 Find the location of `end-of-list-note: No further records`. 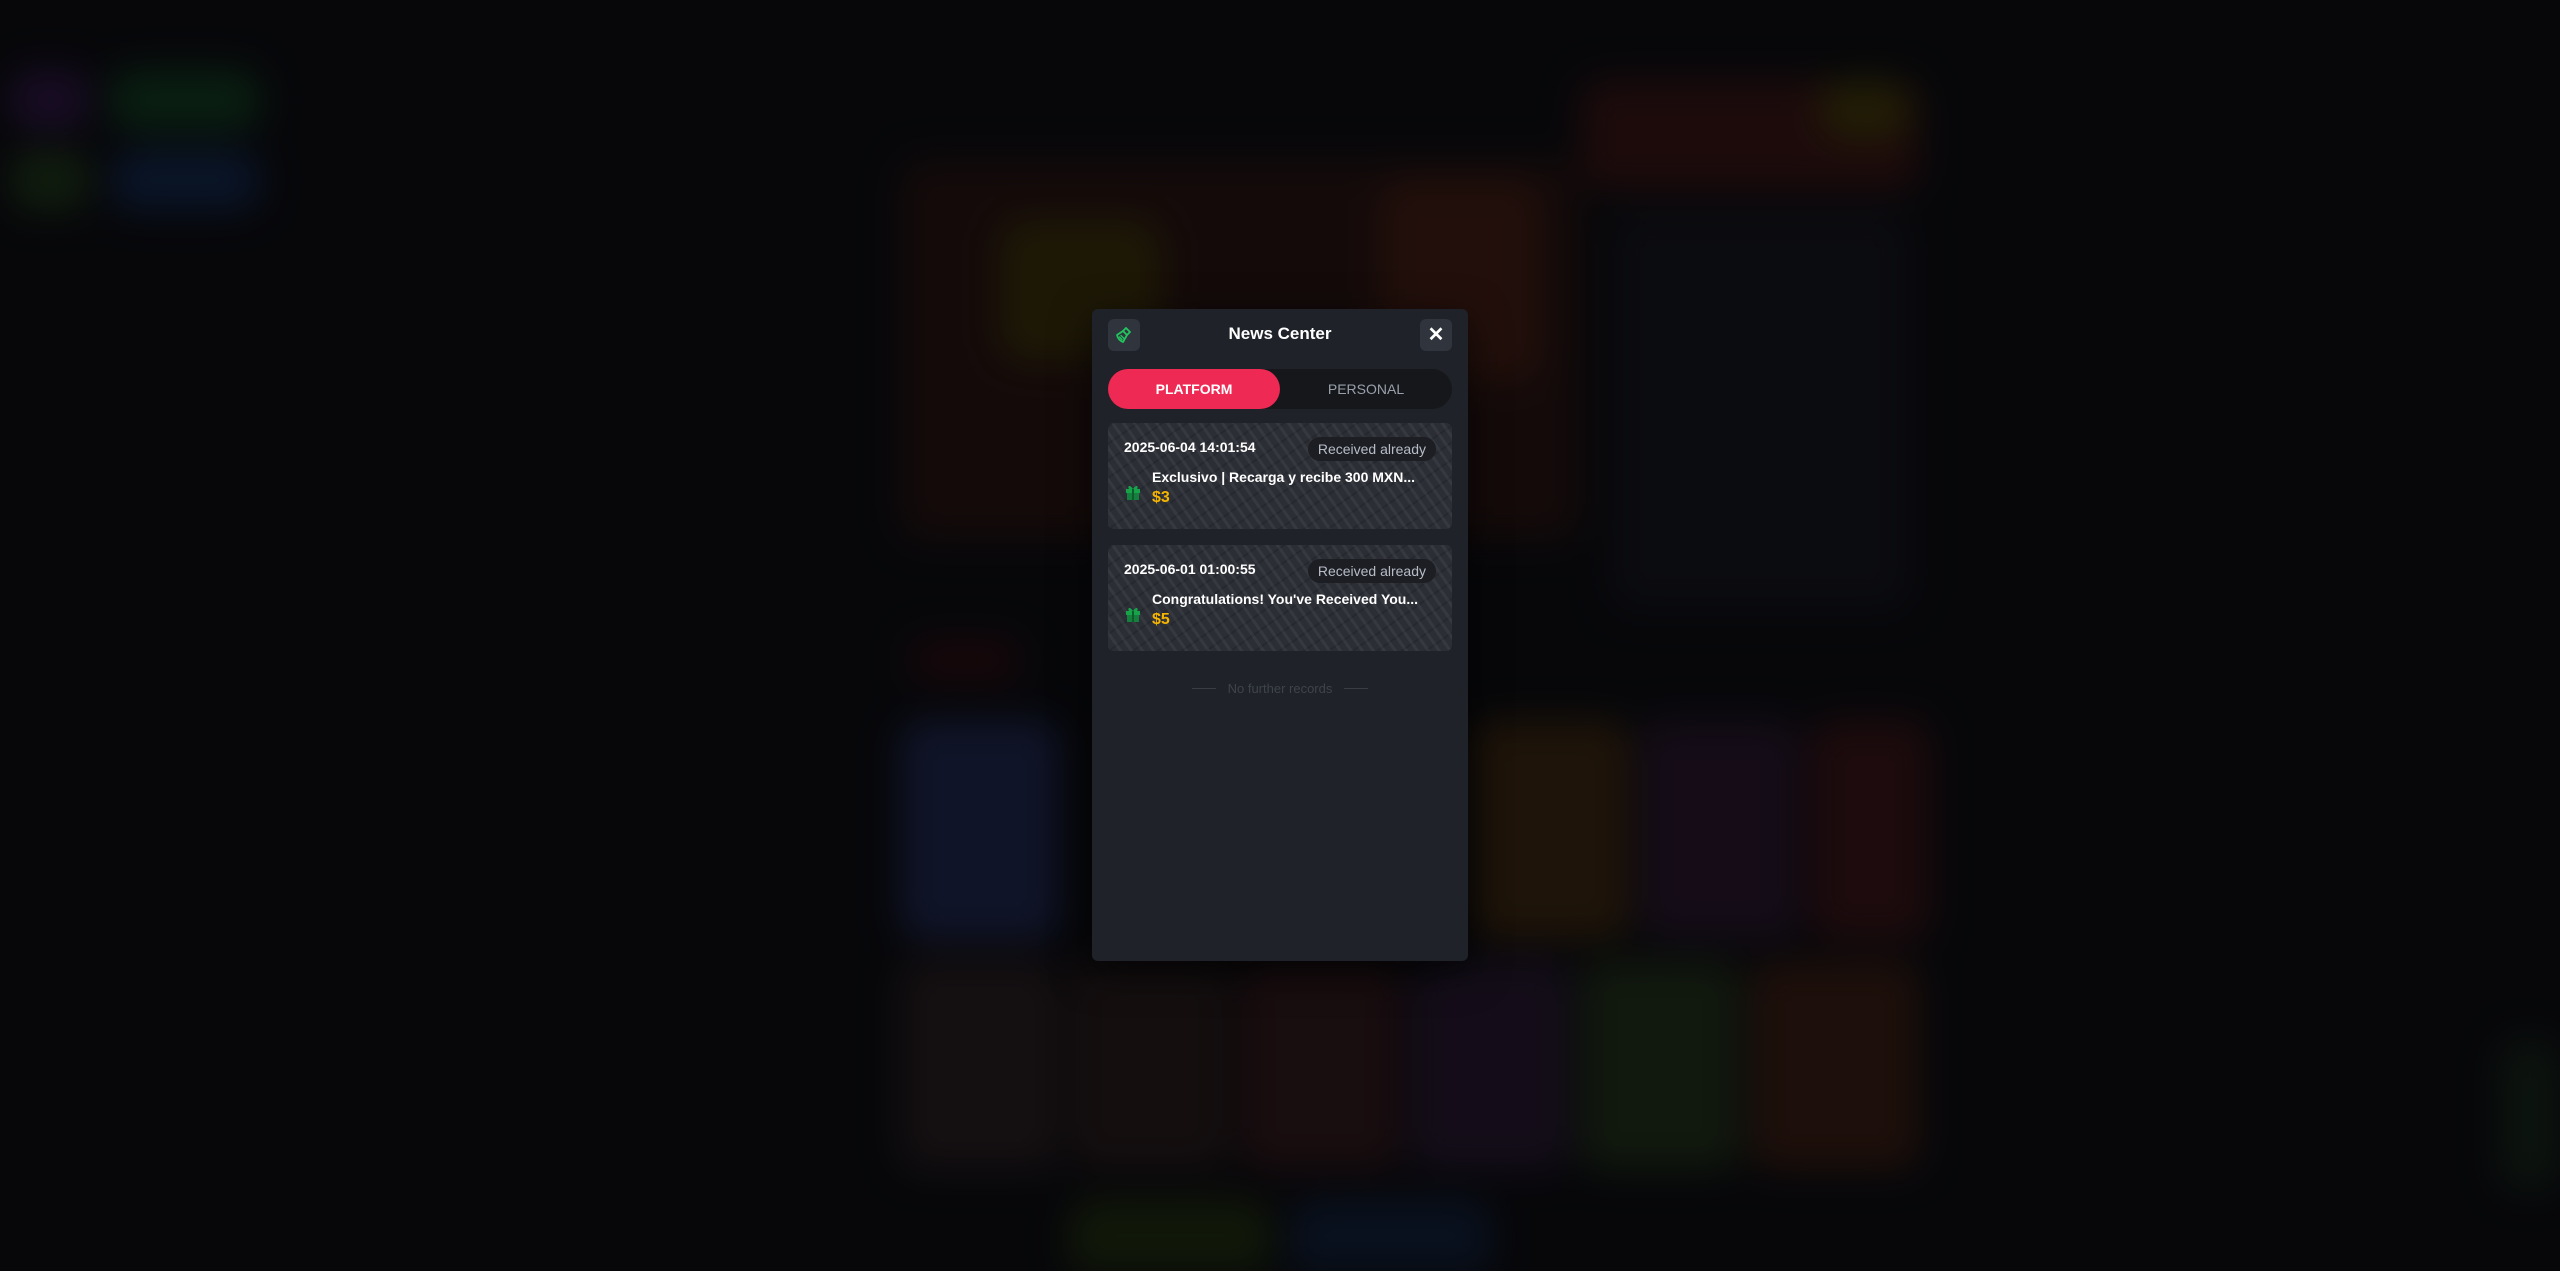

end-of-list-note: No further records is located at coordinates (1280, 688).